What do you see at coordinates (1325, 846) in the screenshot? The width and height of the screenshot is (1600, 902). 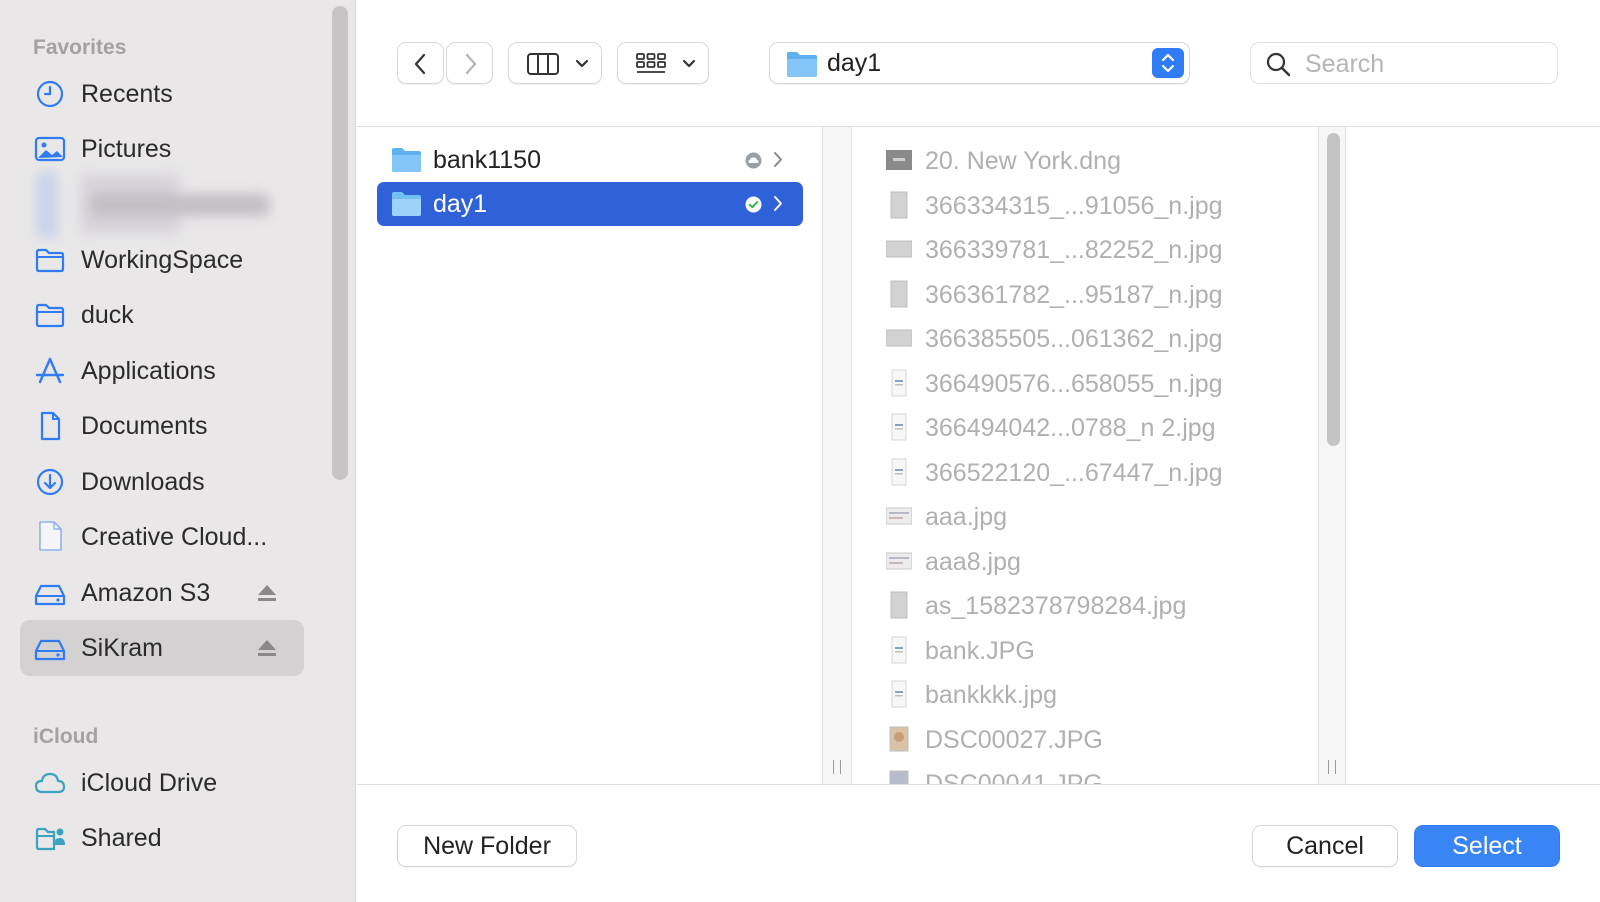 I see `cancel-button: Cancel` at bounding box center [1325, 846].